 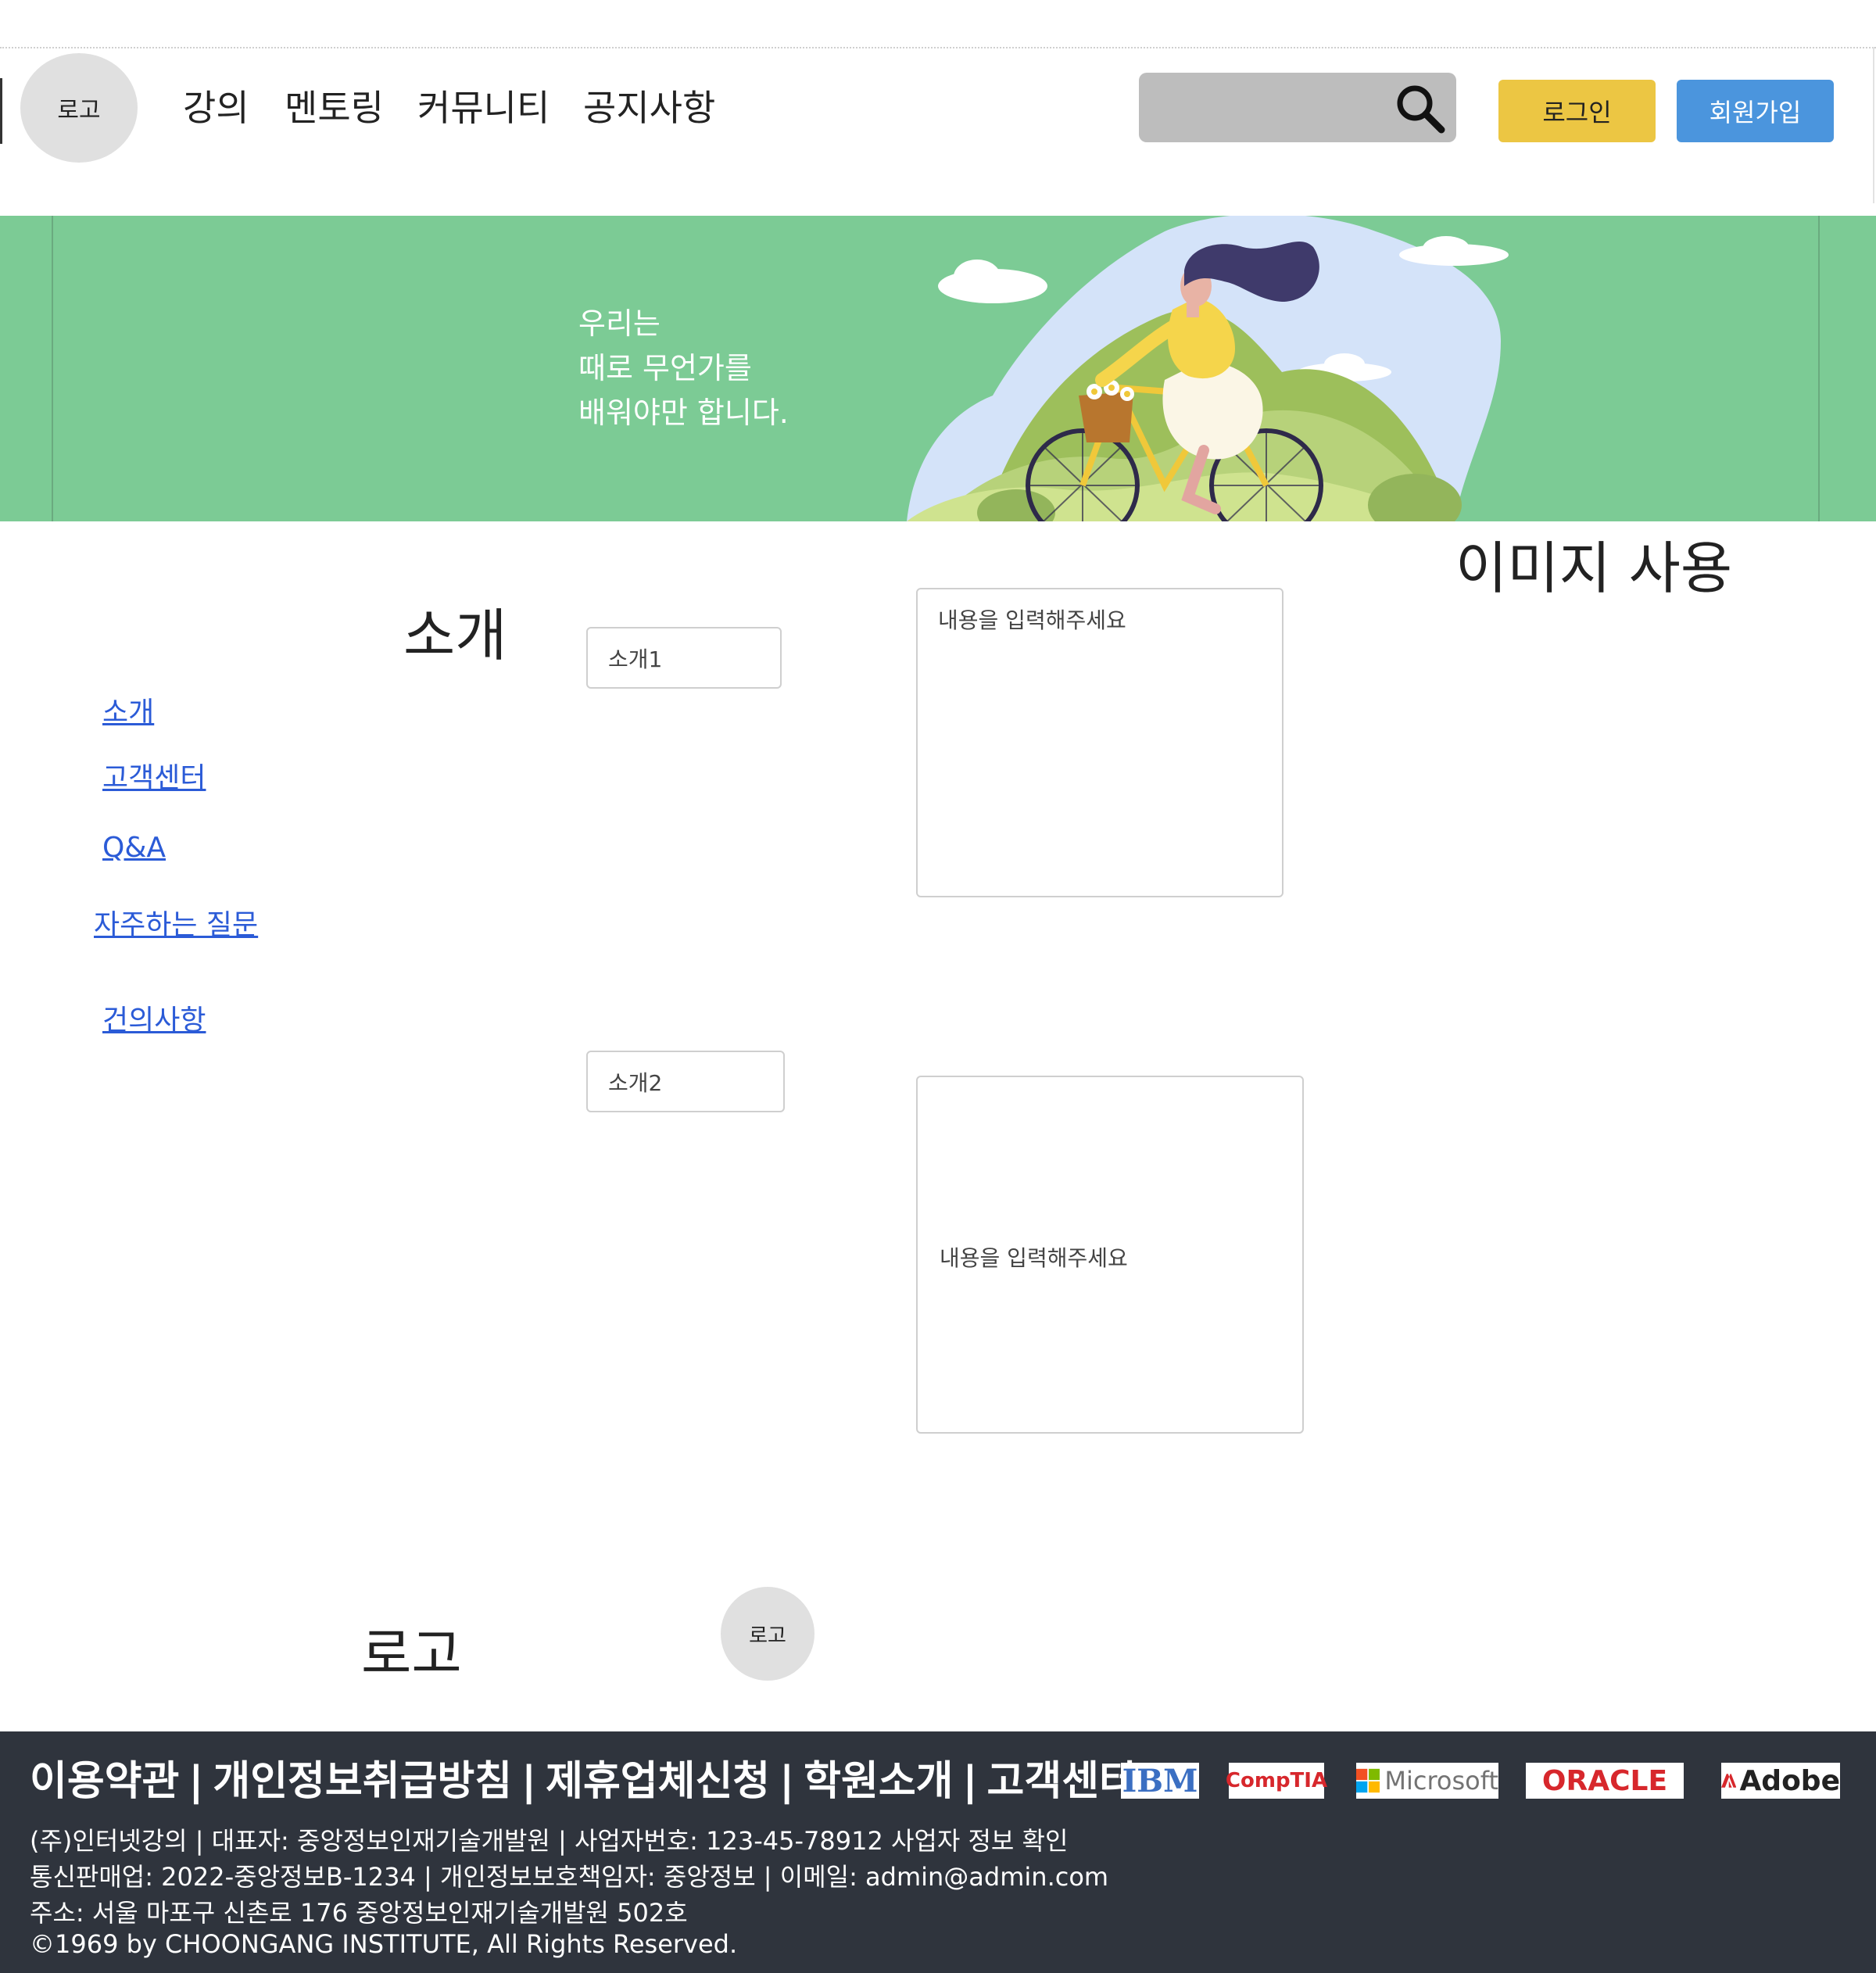 I want to click on banner-line: 우리는, so click(x=619, y=323).